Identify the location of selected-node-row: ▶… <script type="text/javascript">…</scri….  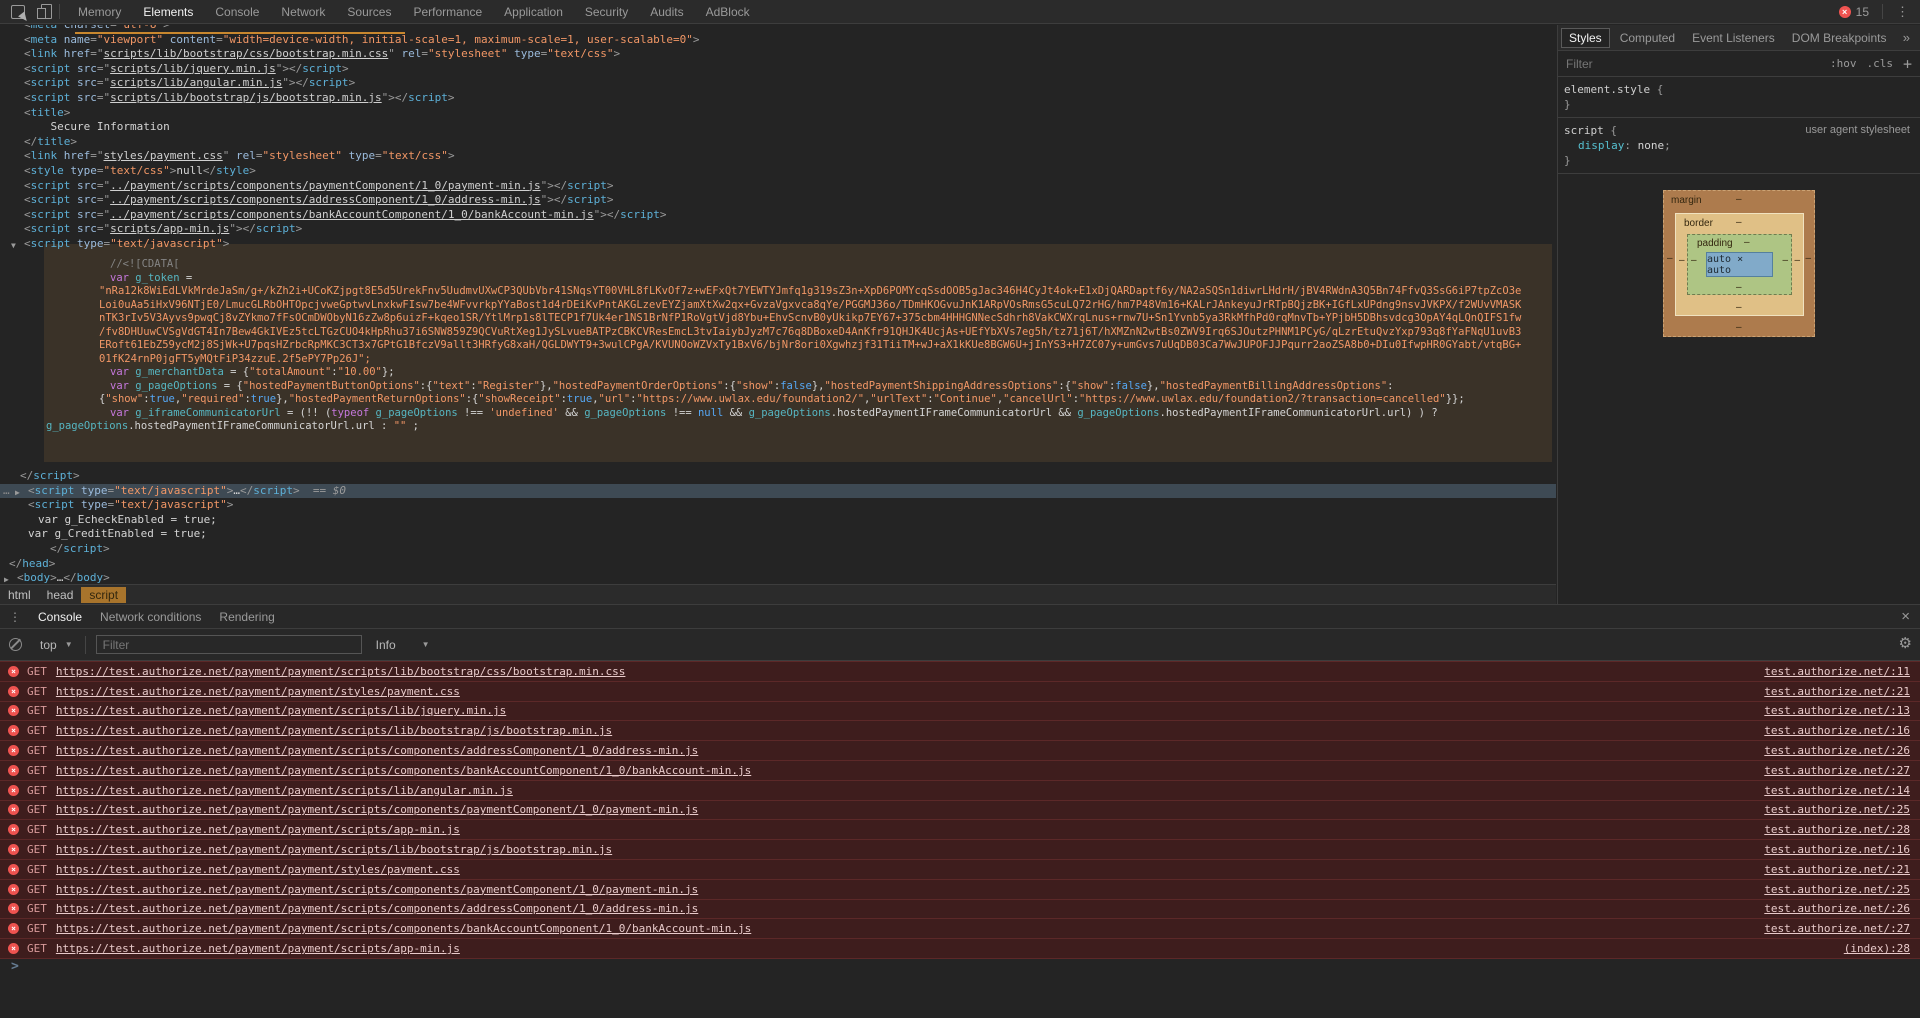
(778, 491).